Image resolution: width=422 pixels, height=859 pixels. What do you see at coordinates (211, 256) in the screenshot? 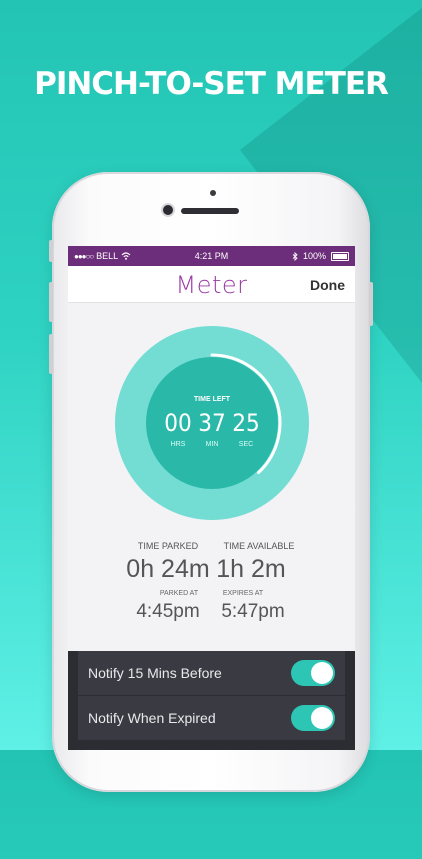
I see `status-bar: ●●●○○ BELL 4:21 PM 100%` at bounding box center [211, 256].